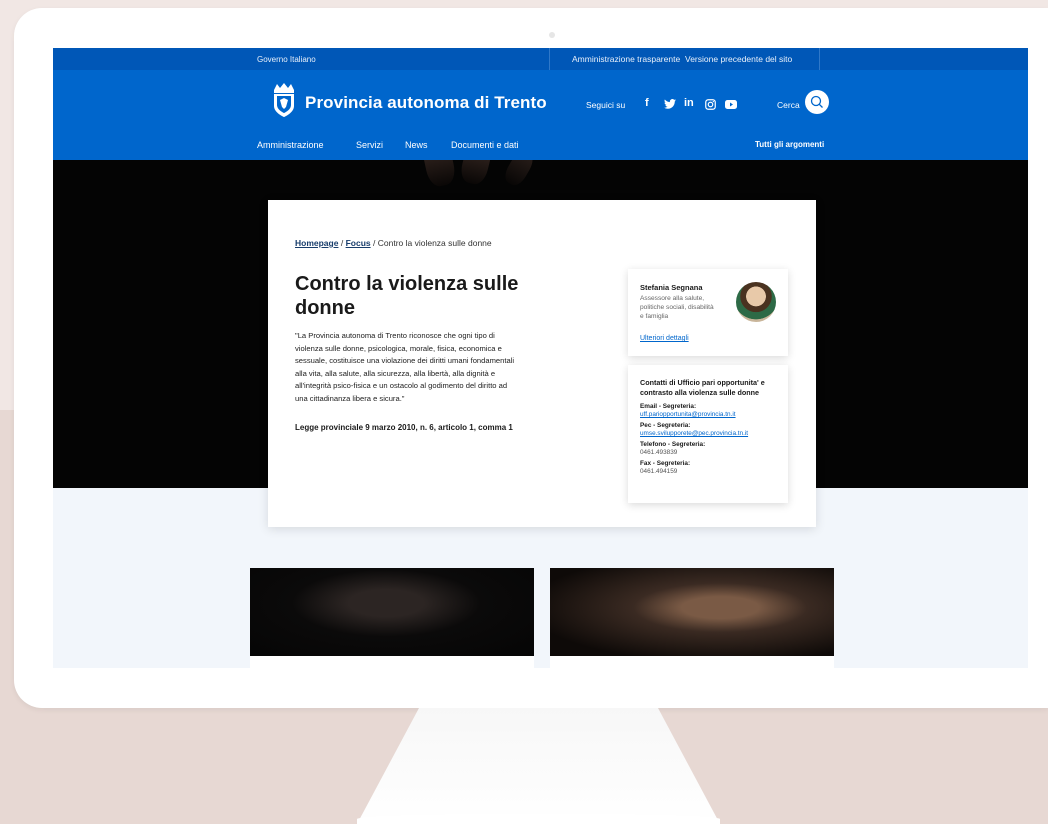 The image size is (1048, 824). What do you see at coordinates (434, 243) in the screenshot?
I see `breadcrumb-current: Contro la violenza sulle donne` at bounding box center [434, 243].